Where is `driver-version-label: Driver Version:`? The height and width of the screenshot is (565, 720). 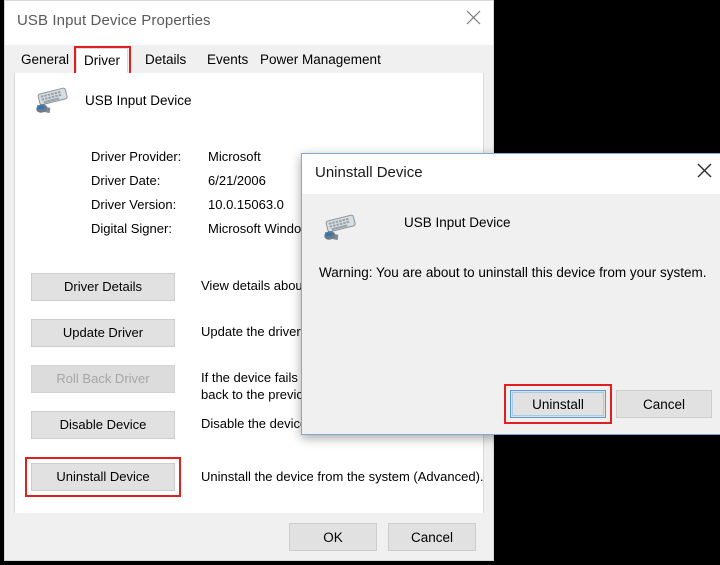
driver-version-label: Driver Version: is located at coordinates (134, 204).